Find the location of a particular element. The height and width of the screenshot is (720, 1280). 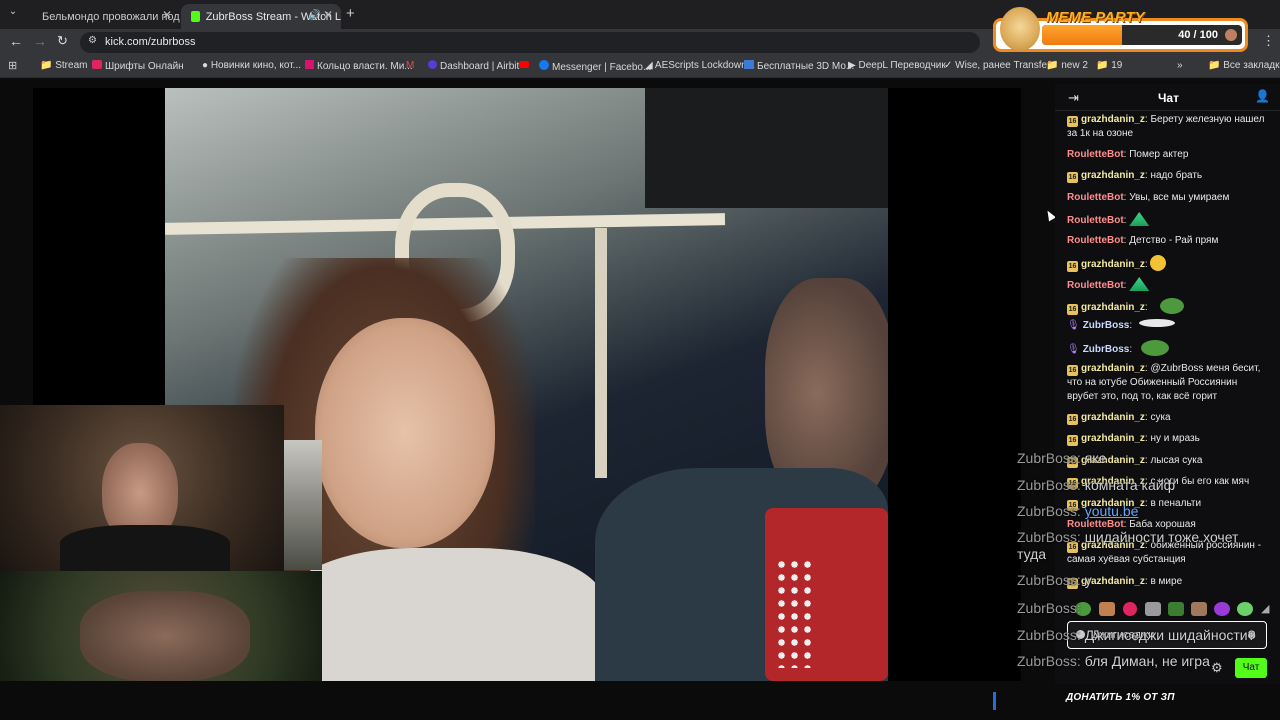

forward-icon: → is located at coordinates (40, 41).